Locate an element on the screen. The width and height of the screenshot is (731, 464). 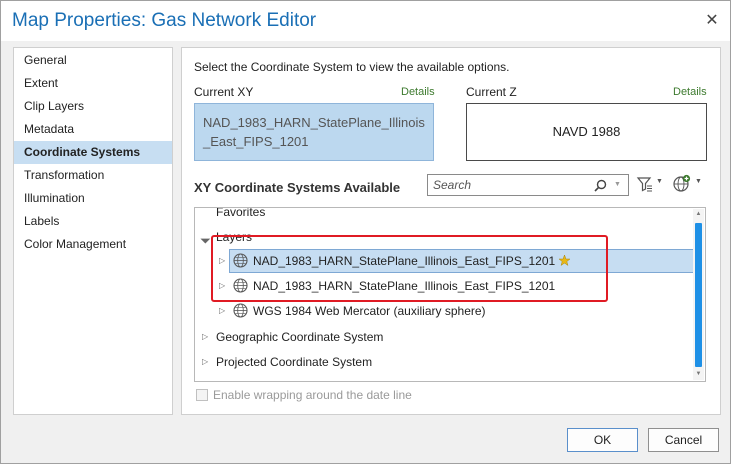
nav-item-extent: Extent is located at coordinates (93, 83).